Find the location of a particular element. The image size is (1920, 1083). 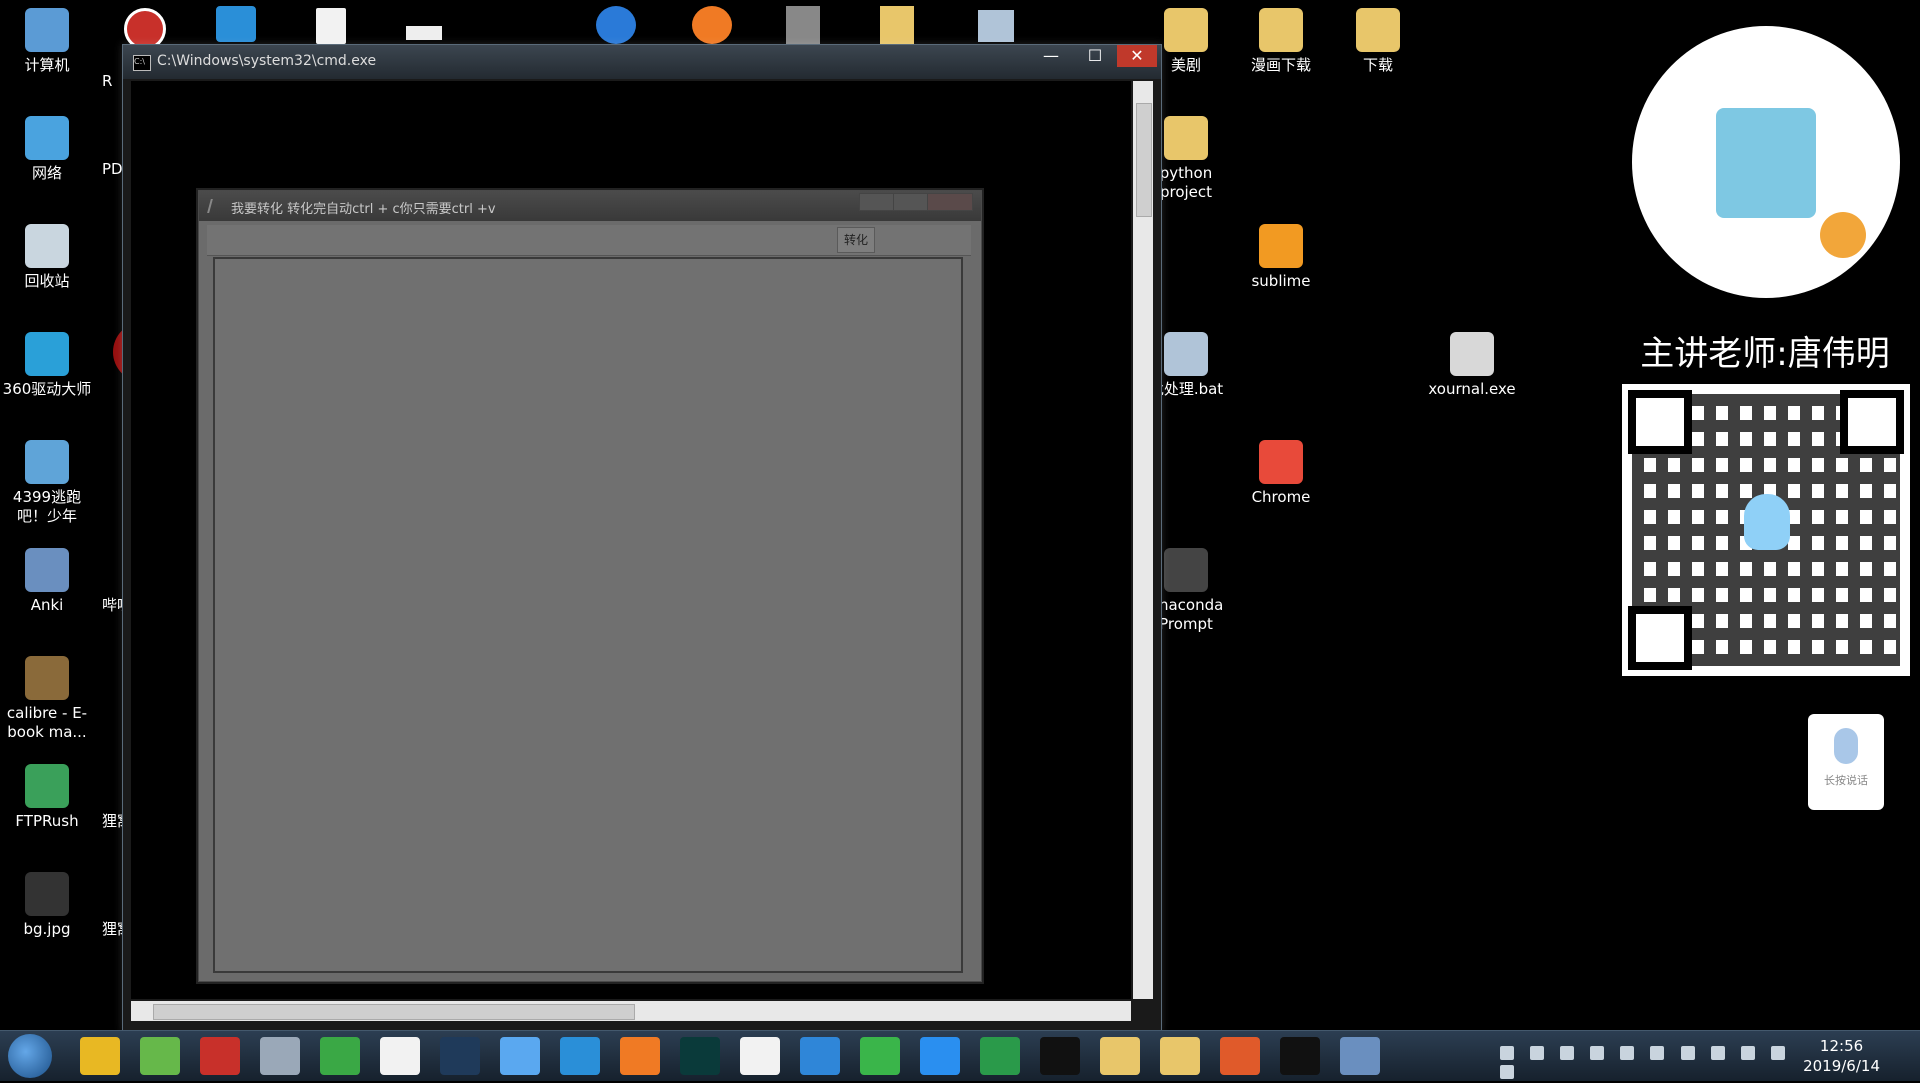

sync-icon is located at coordinates (1597, 1053).